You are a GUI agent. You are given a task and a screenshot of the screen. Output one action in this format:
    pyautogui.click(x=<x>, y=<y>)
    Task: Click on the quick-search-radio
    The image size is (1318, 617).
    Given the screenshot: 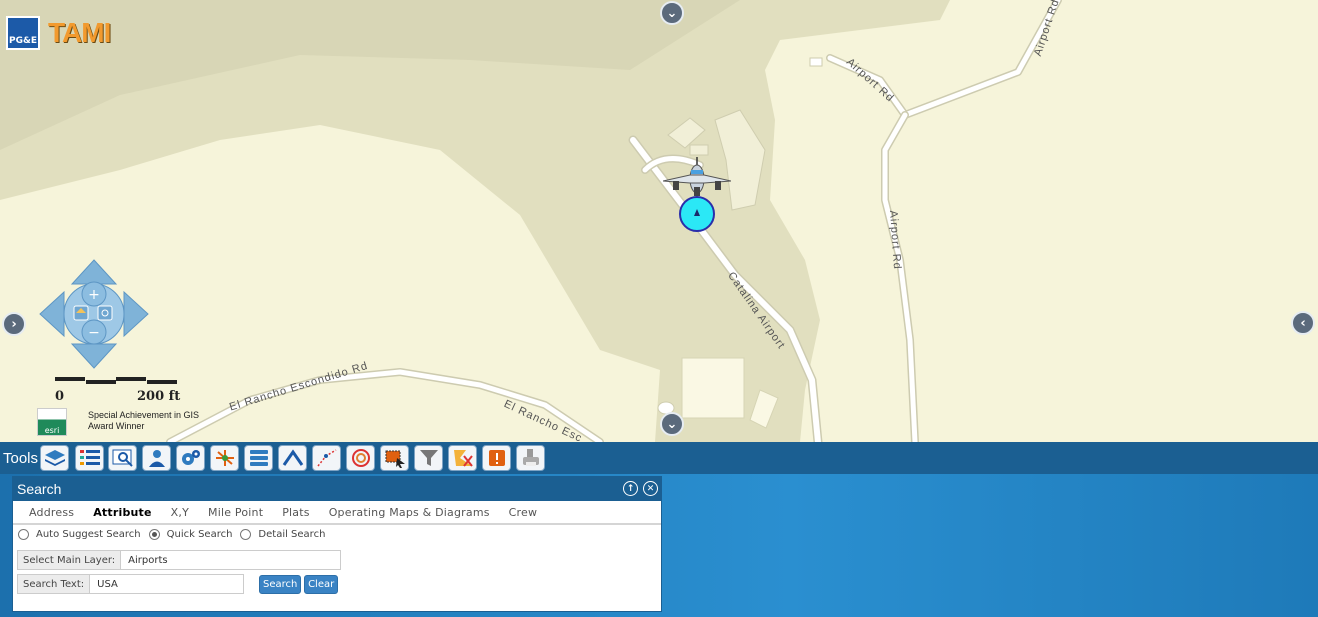 What is the action you would take?
    pyautogui.click(x=154, y=534)
    